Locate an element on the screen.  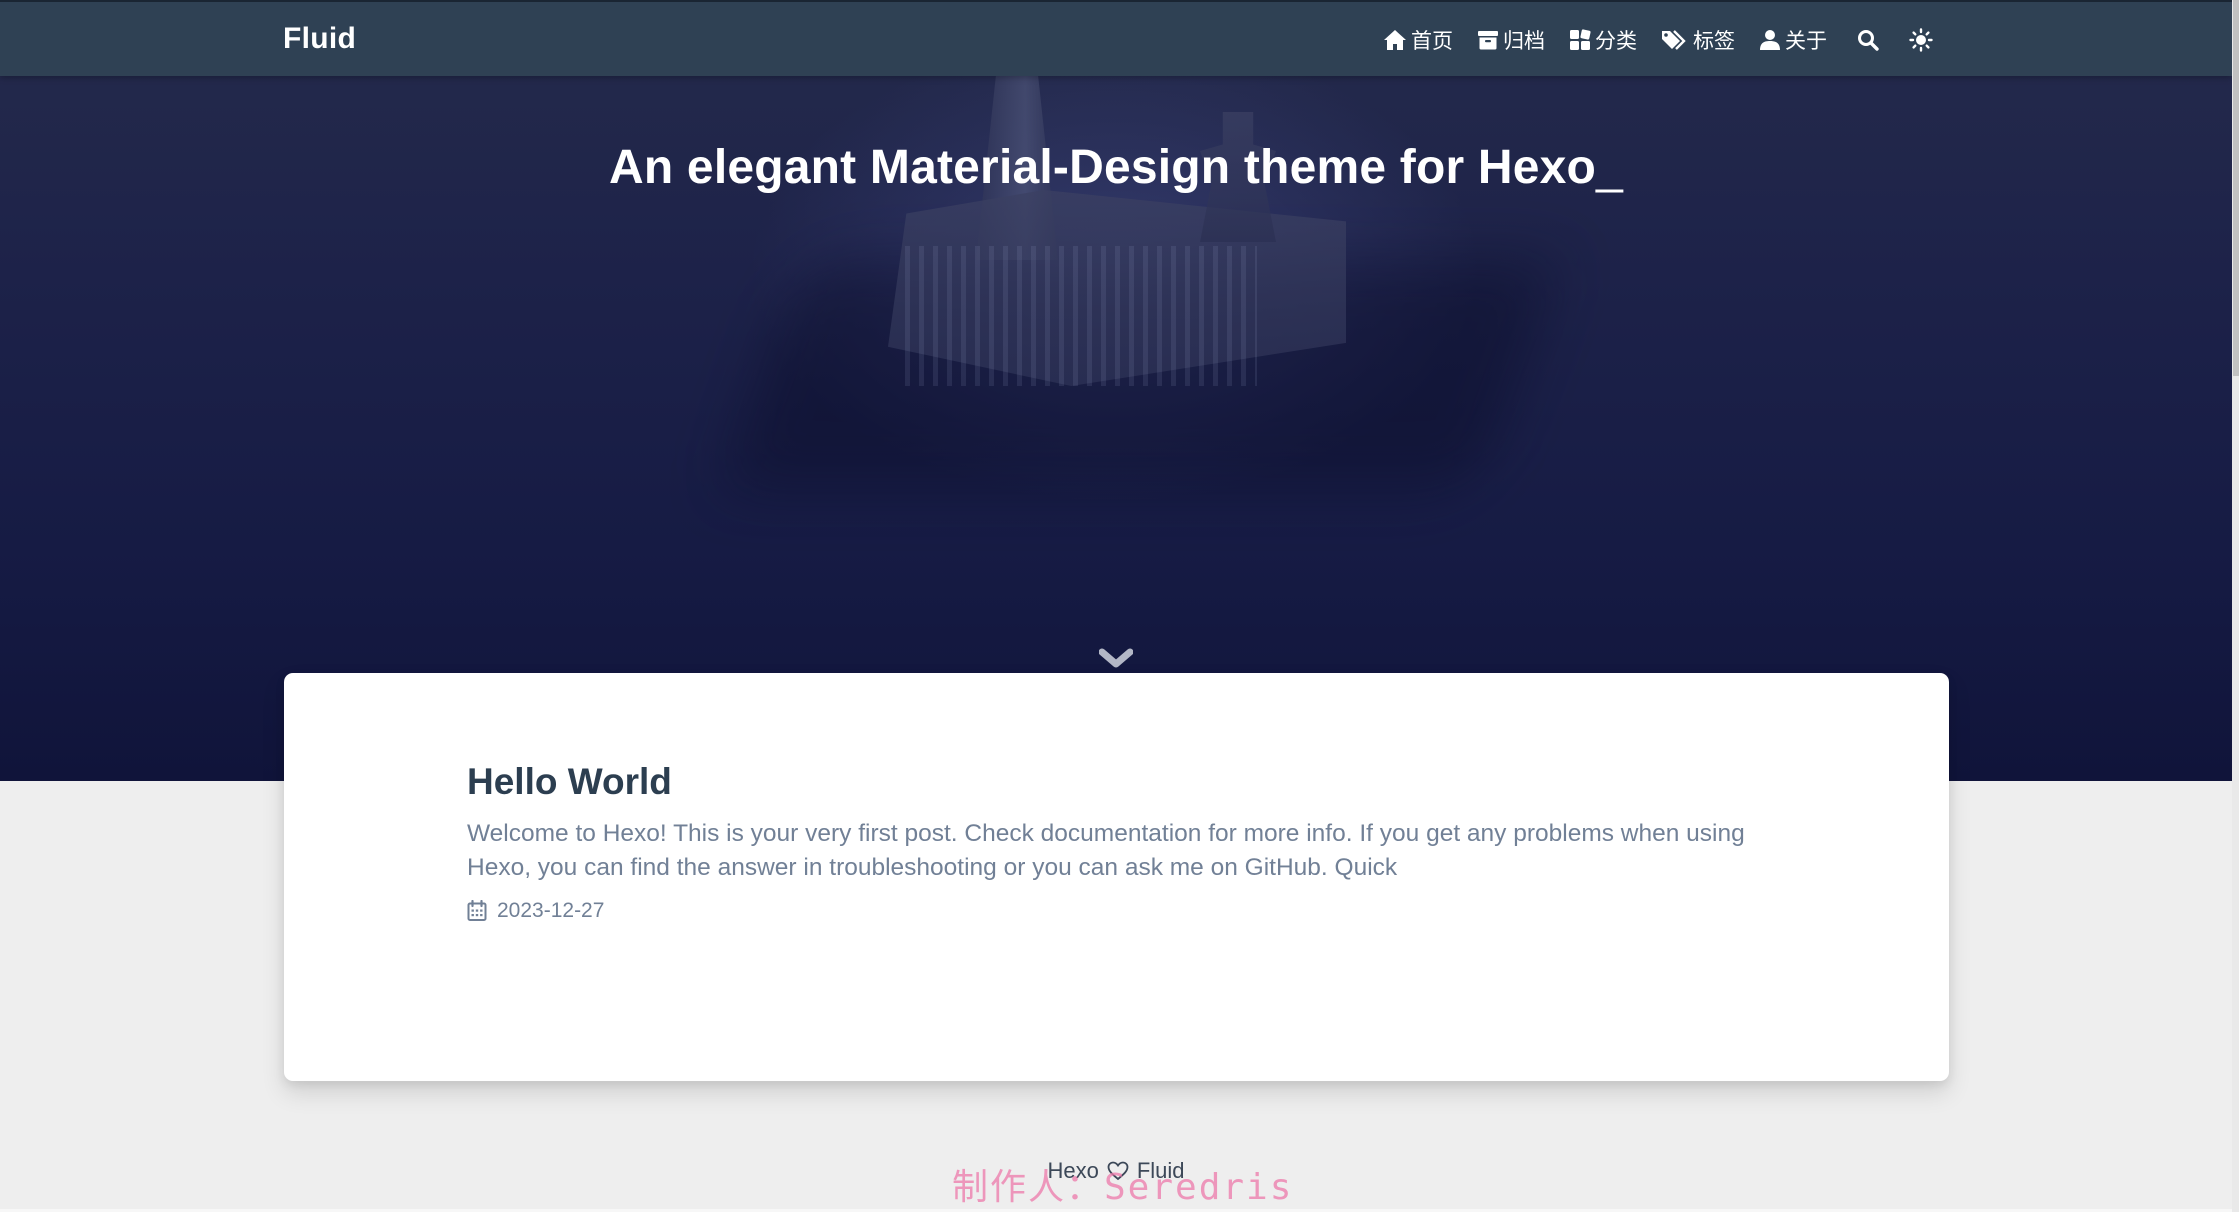
nav-item-label: 归档 is located at coordinates (1524, 41).